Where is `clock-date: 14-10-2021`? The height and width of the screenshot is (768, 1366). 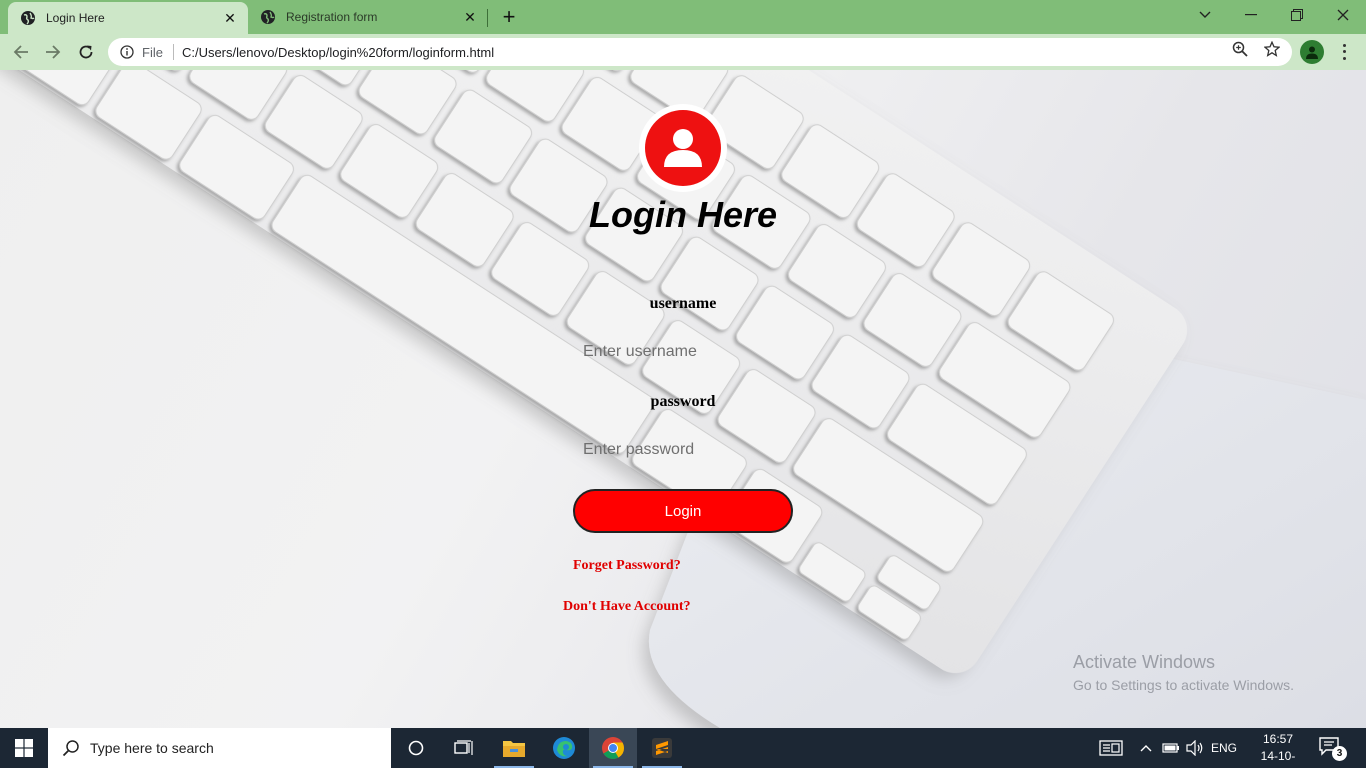
clock-date: 14-10-2021 is located at coordinates (1278, 758).